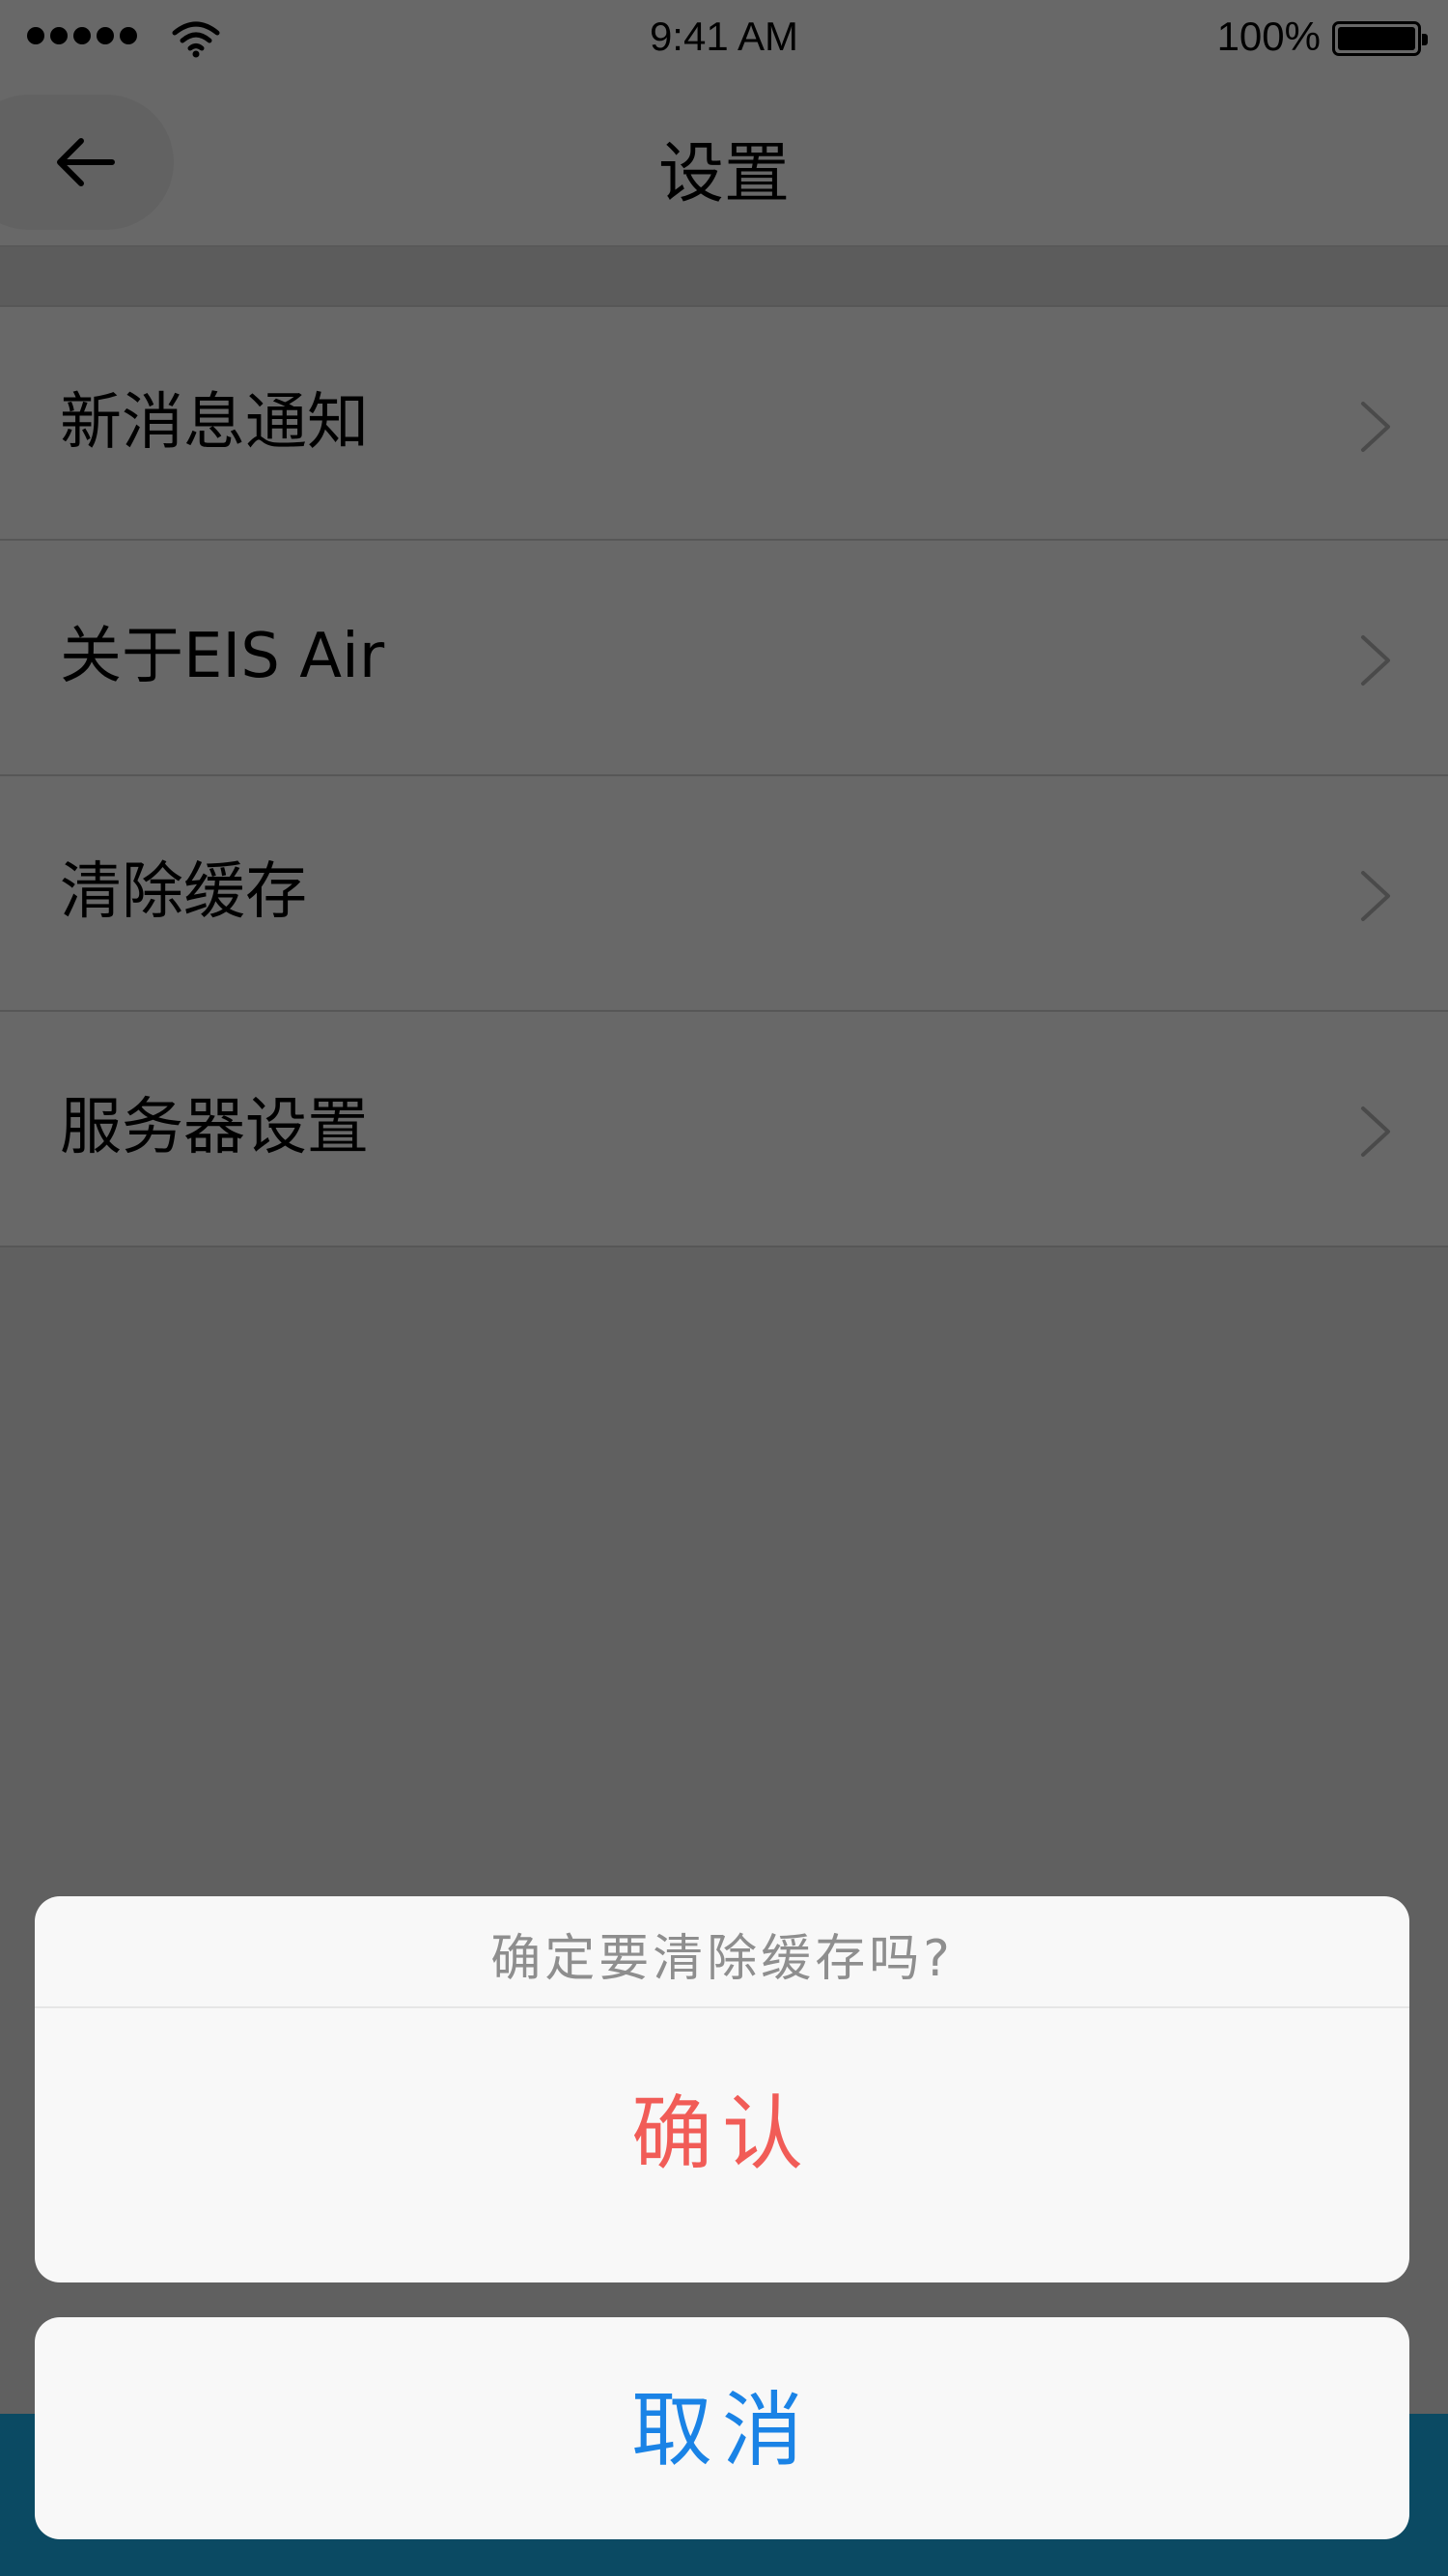 The height and width of the screenshot is (2576, 1448). I want to click on confirm-button: 确认, so click(722, 2145).